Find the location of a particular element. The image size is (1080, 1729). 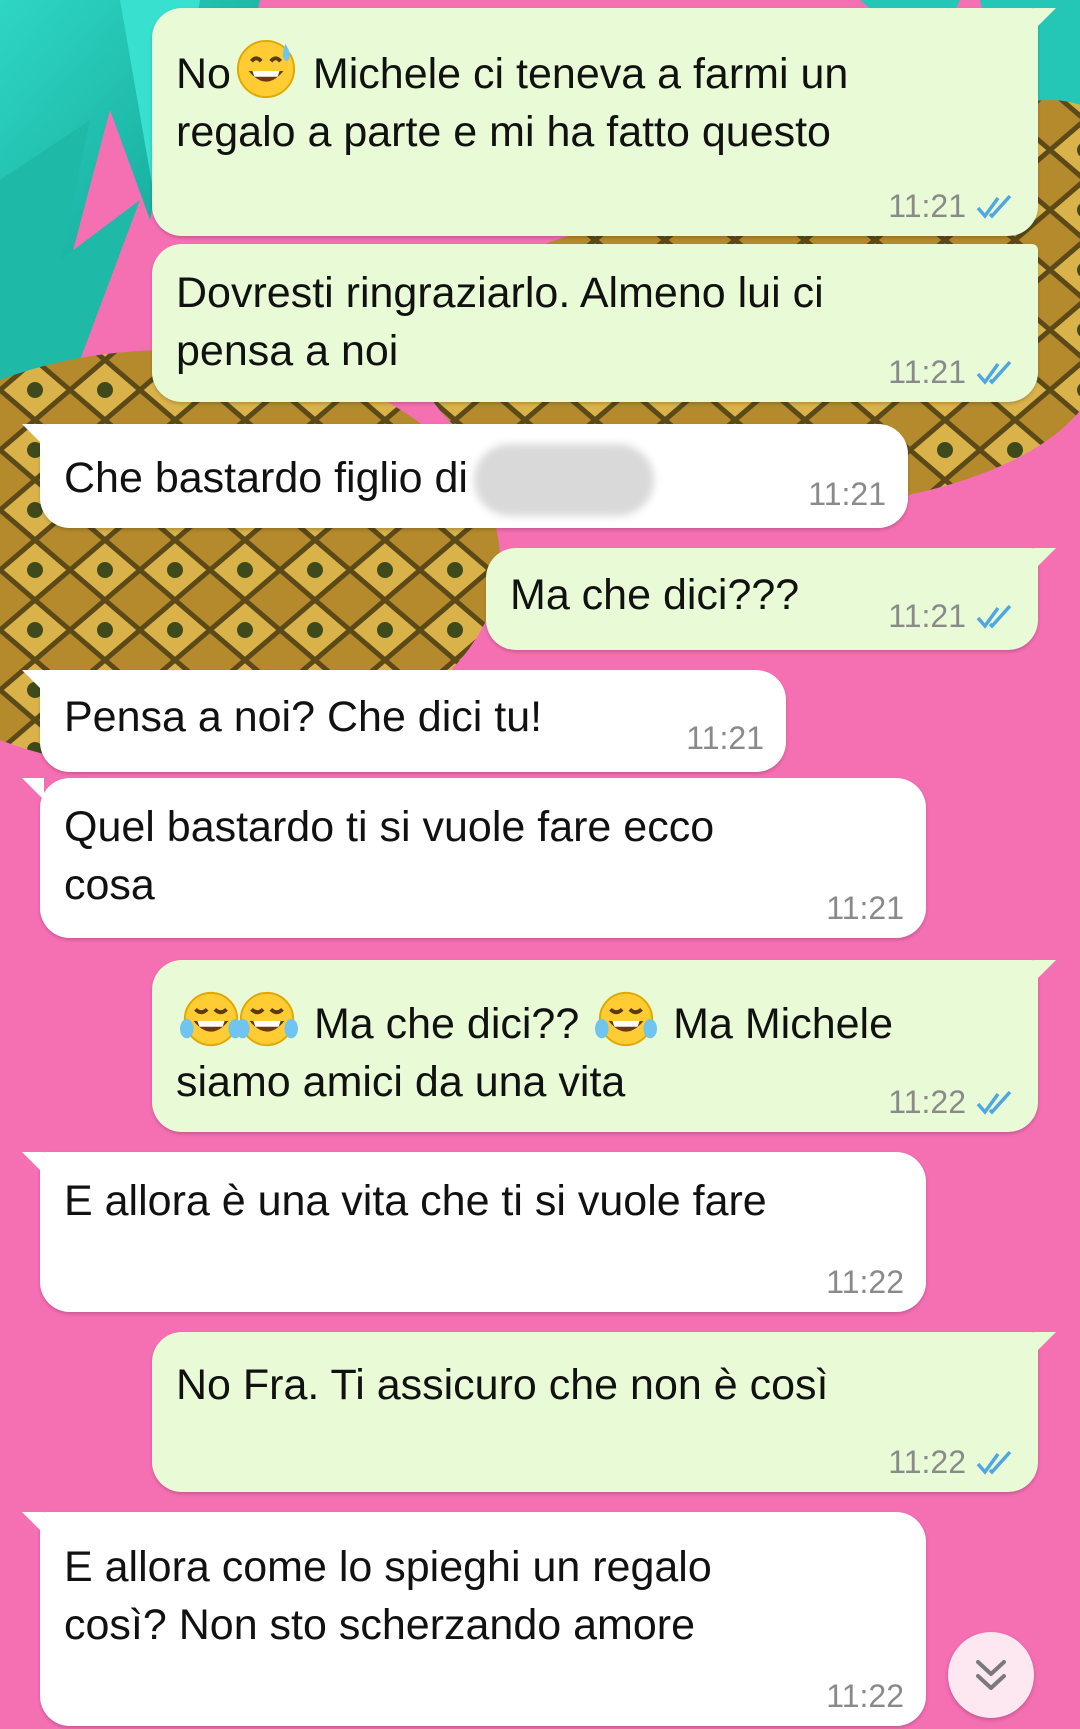

message-text: Ma che dici??? is located at coordinates (655, 595).